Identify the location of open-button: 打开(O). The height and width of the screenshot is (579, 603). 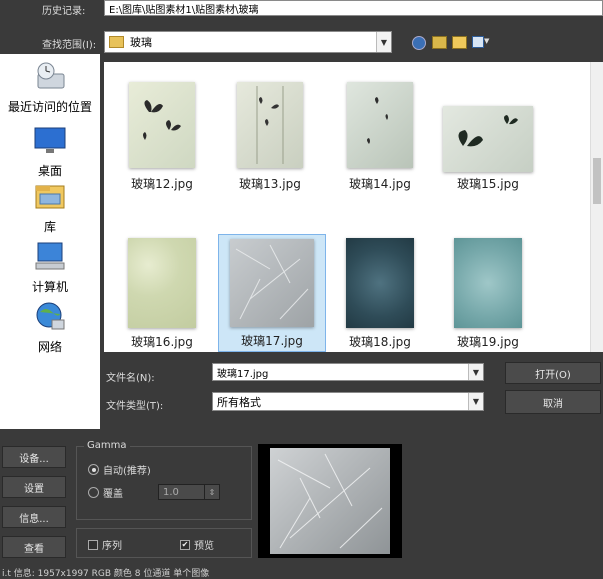
(553, 373).